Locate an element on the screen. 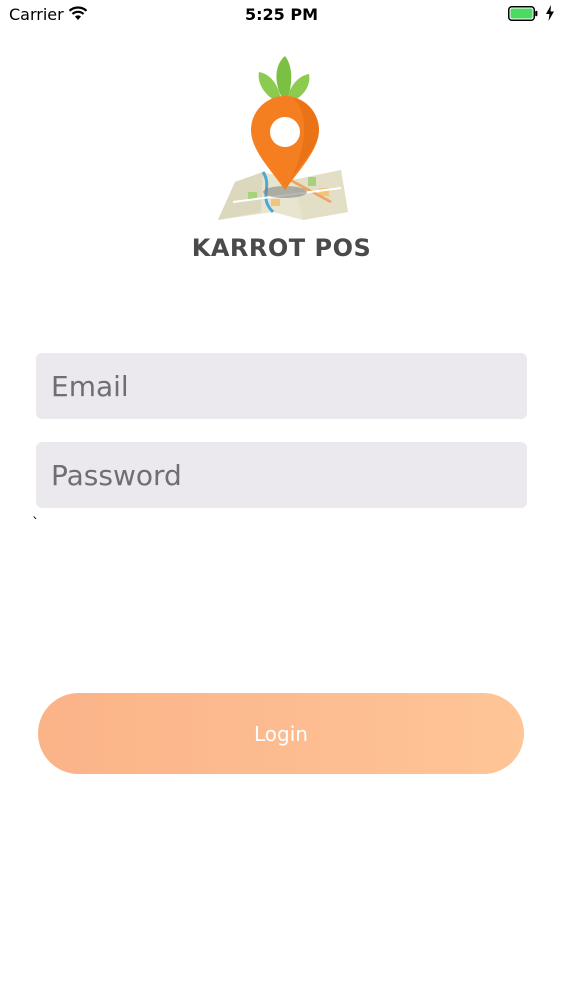  brand-title: KARROT POS is located at coordinates (281, 248).